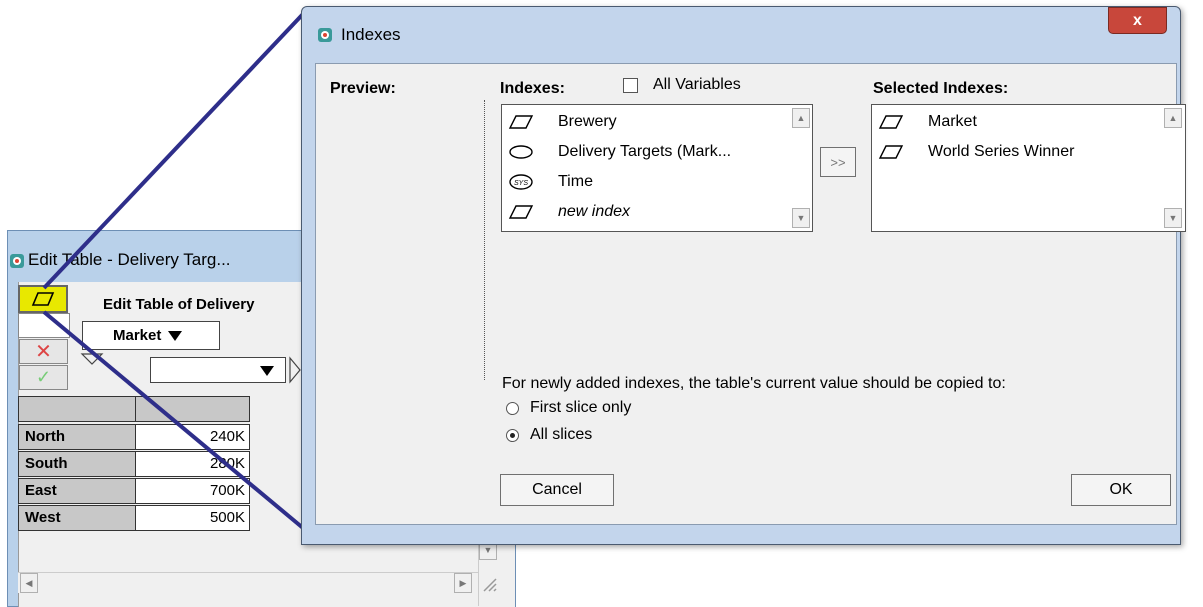  Describe the element at coordinates (1121, 490) in the screenshot. I see `ok-button: OK` at that location.